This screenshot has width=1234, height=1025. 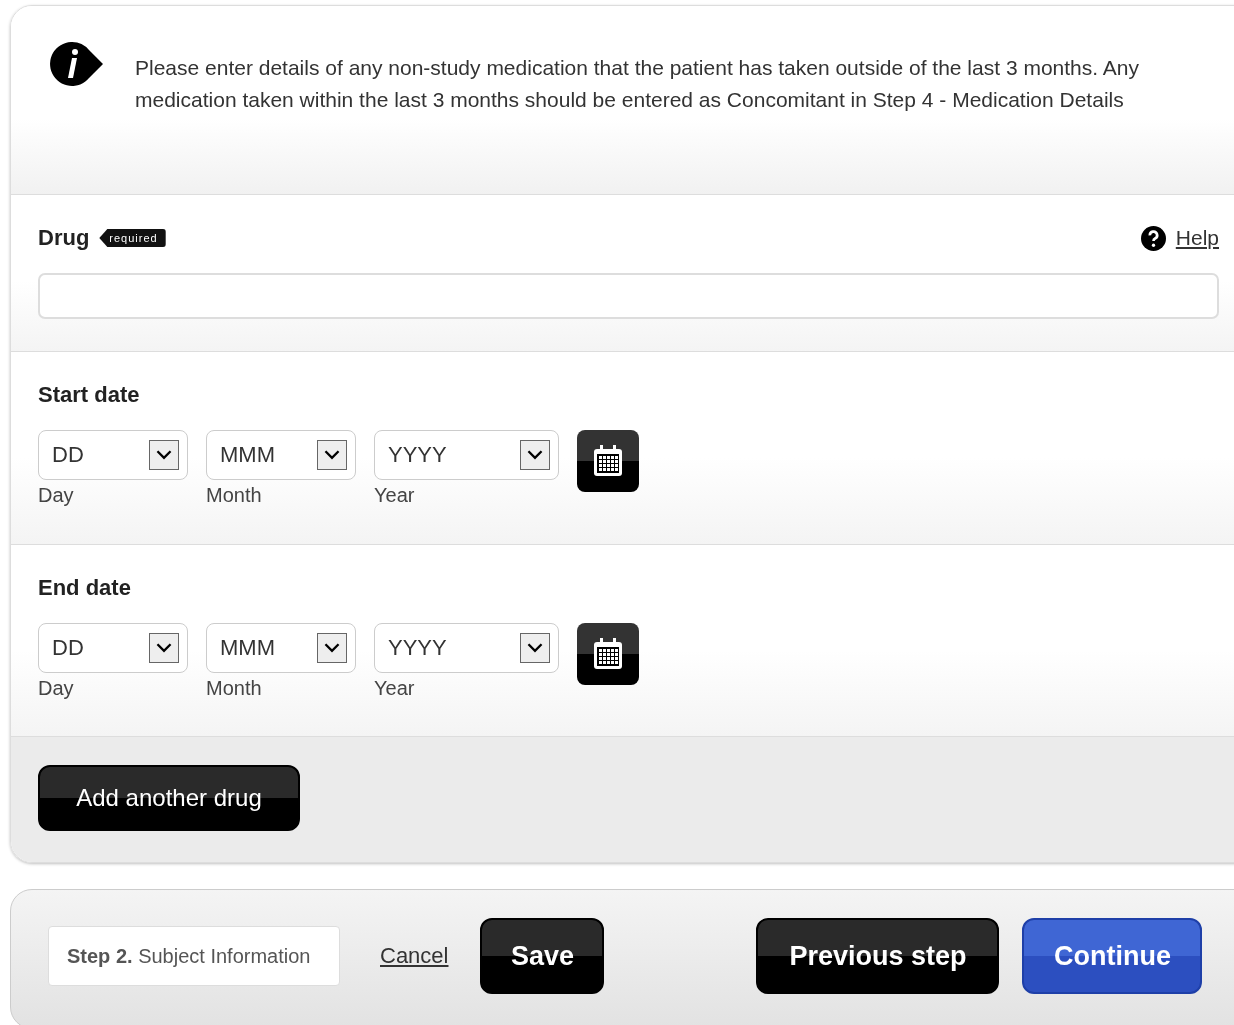 I want to click on field-label: Drug, so click(x=64, y=238).